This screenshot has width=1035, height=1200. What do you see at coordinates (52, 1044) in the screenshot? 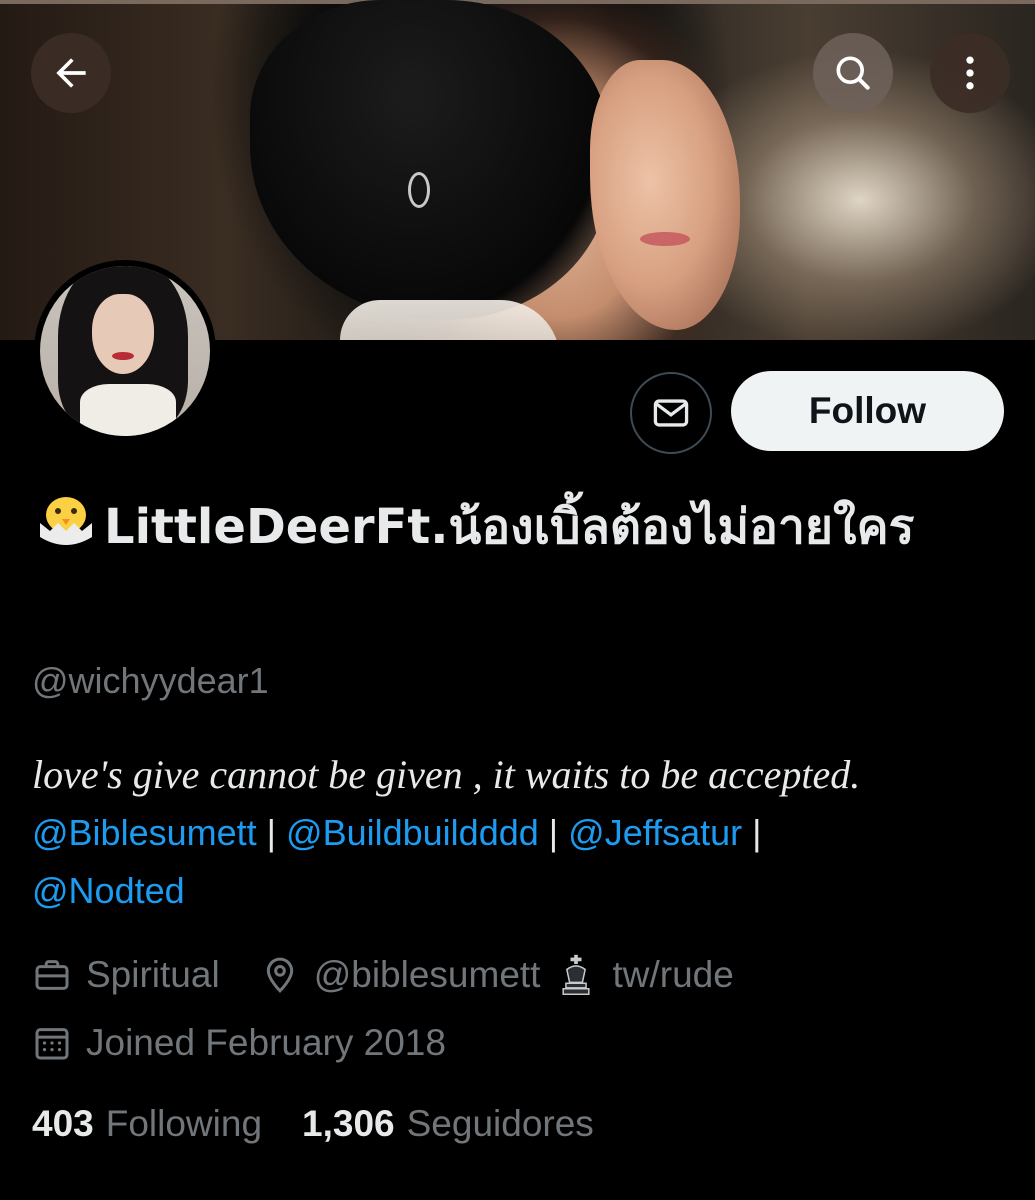
I see `calendar-icon` at bounding box center [52, 1044].